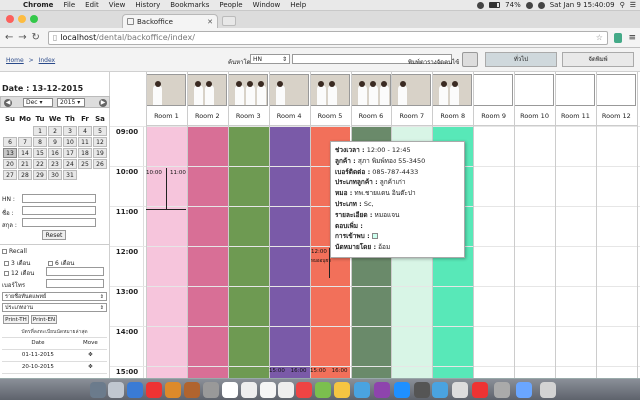 This screenshot has height=400, width=640. Describe the element at coordinates (374, 236) in the screenshot. I see `visit-status-icon` at that location.